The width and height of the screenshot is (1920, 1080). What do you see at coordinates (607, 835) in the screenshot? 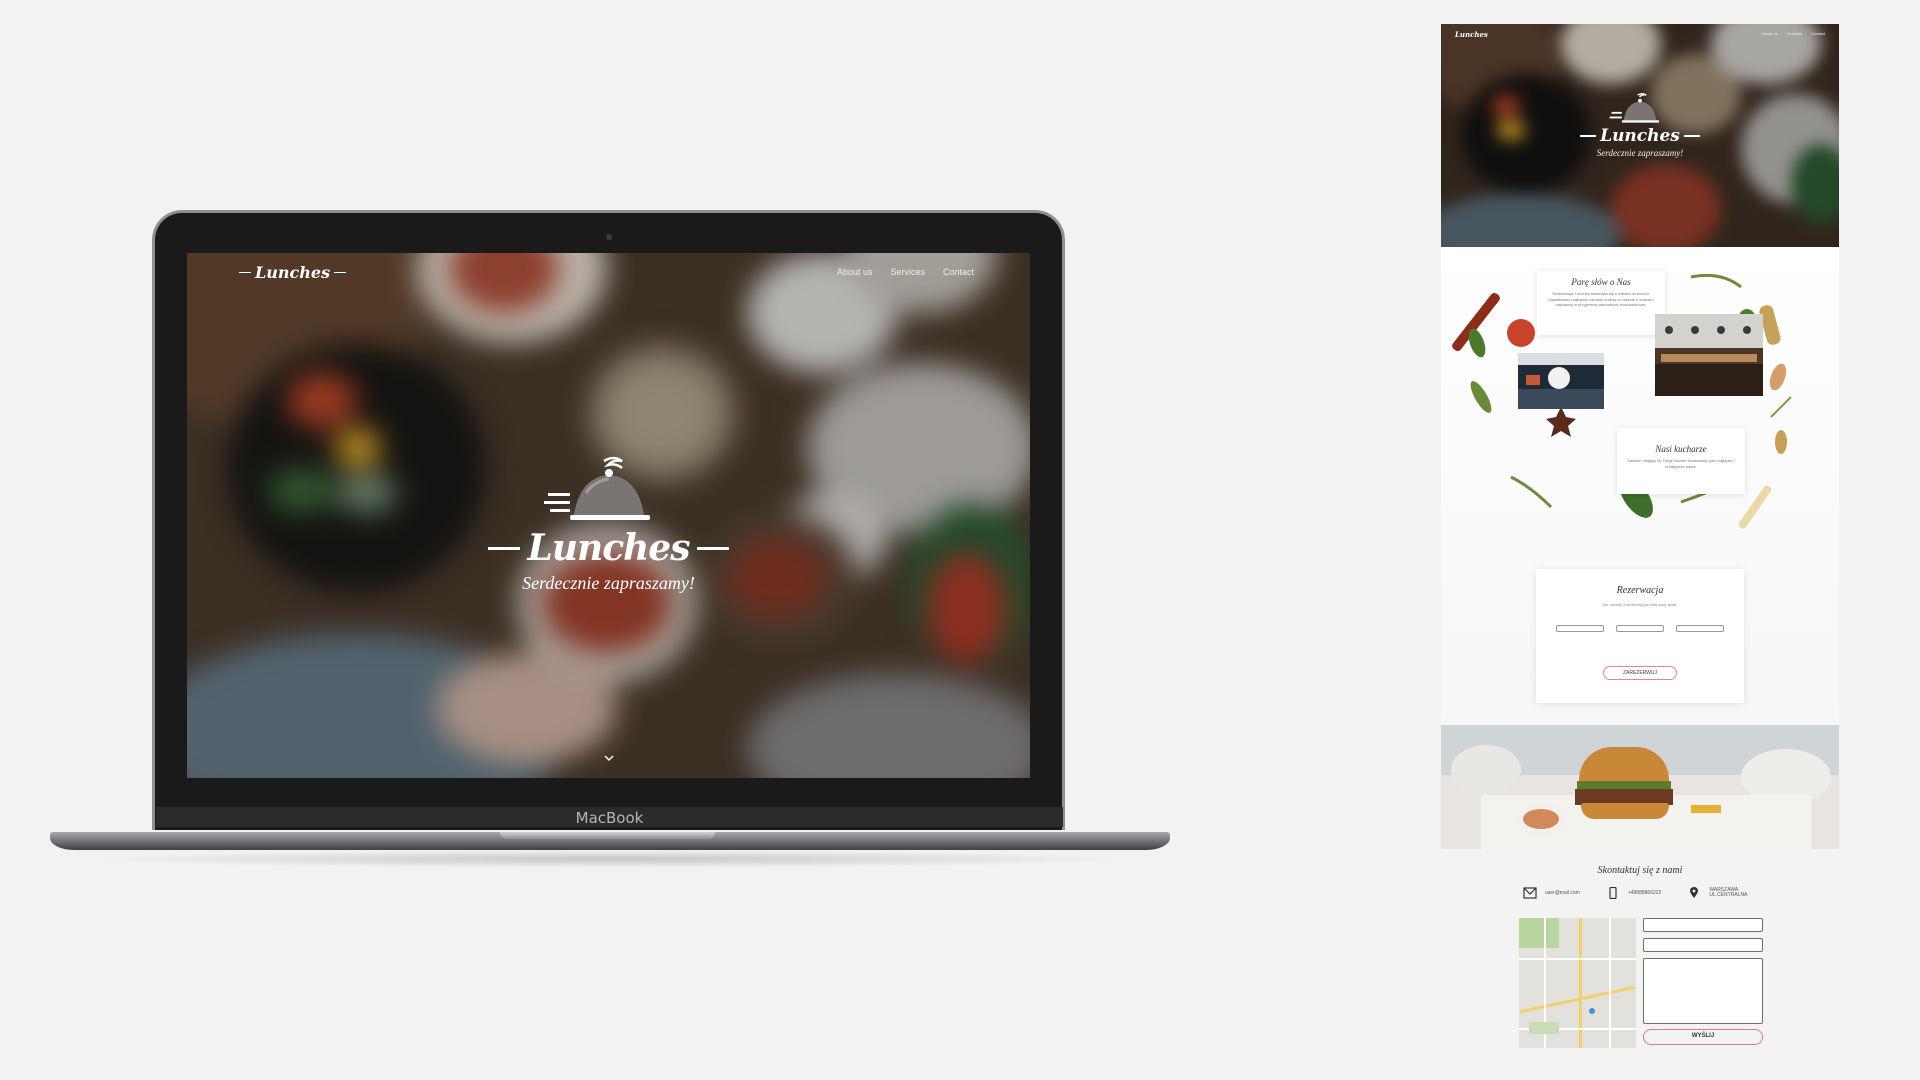
I see `macbook-notch` at bounding box center [607, 835].